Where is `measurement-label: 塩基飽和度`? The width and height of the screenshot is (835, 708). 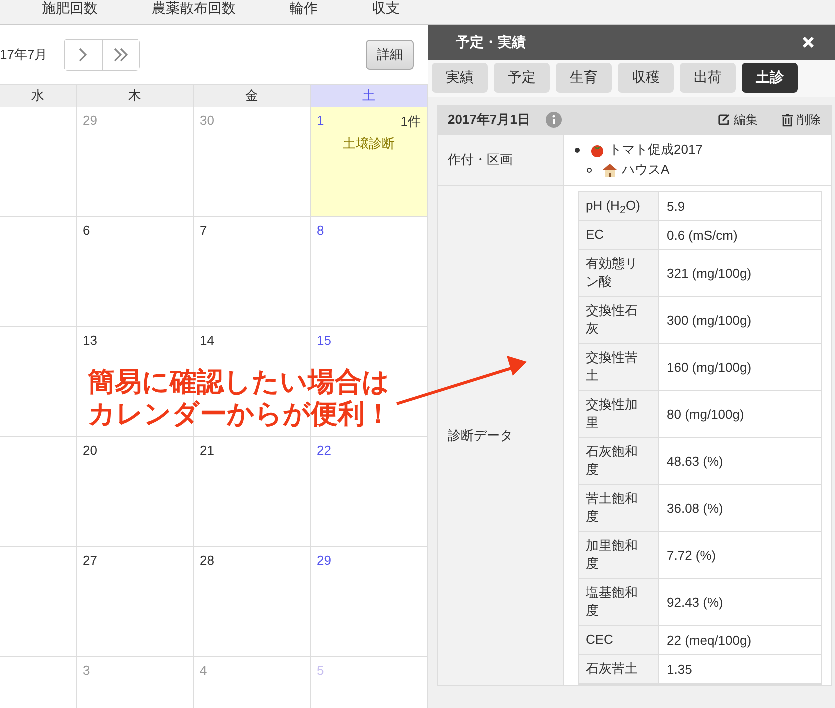
measurement-label: 塩基飽和度 is located at coordinates (619, 602).